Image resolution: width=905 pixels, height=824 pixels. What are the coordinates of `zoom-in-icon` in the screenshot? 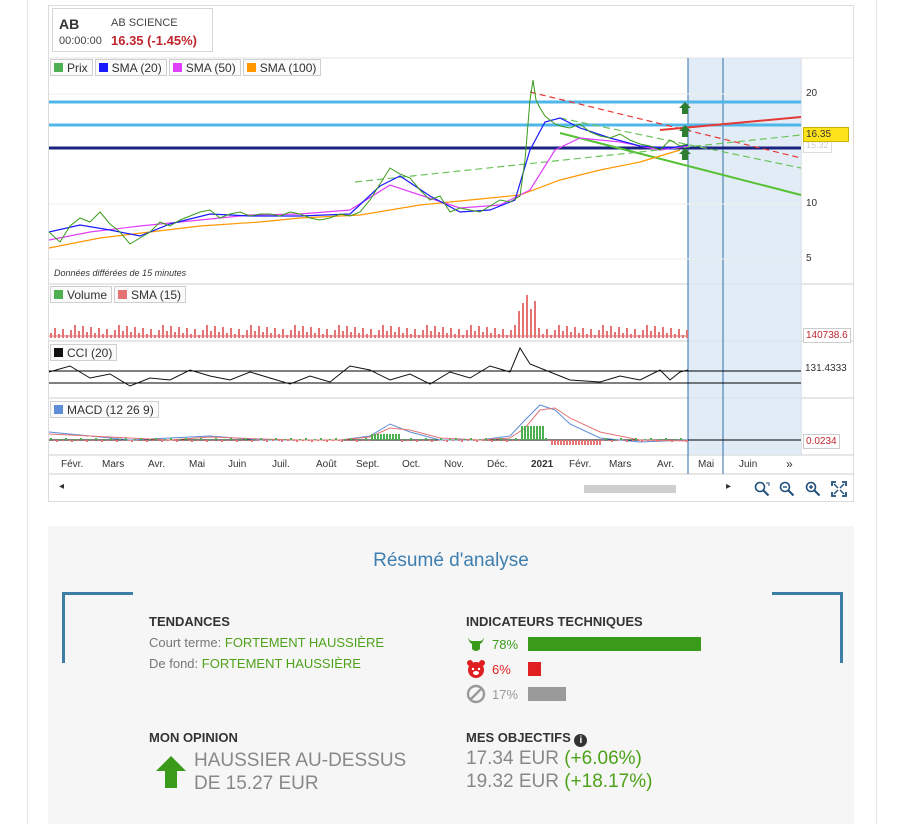 It's located at (813, 489).